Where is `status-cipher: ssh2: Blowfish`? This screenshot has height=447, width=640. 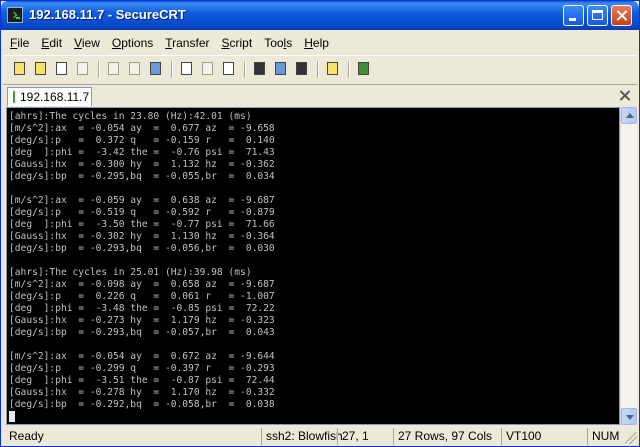
status-cipher: ssh2: Blowfish is located at coordinates (302, 436).